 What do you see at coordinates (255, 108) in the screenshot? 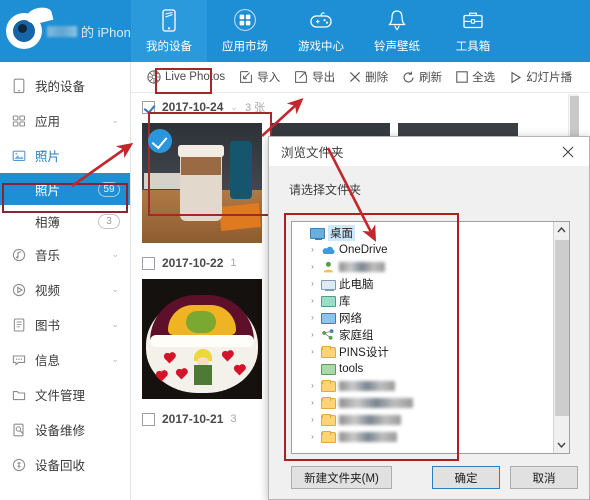
I see `photo-group-count: 3 张` at bounding box center [255, 108].